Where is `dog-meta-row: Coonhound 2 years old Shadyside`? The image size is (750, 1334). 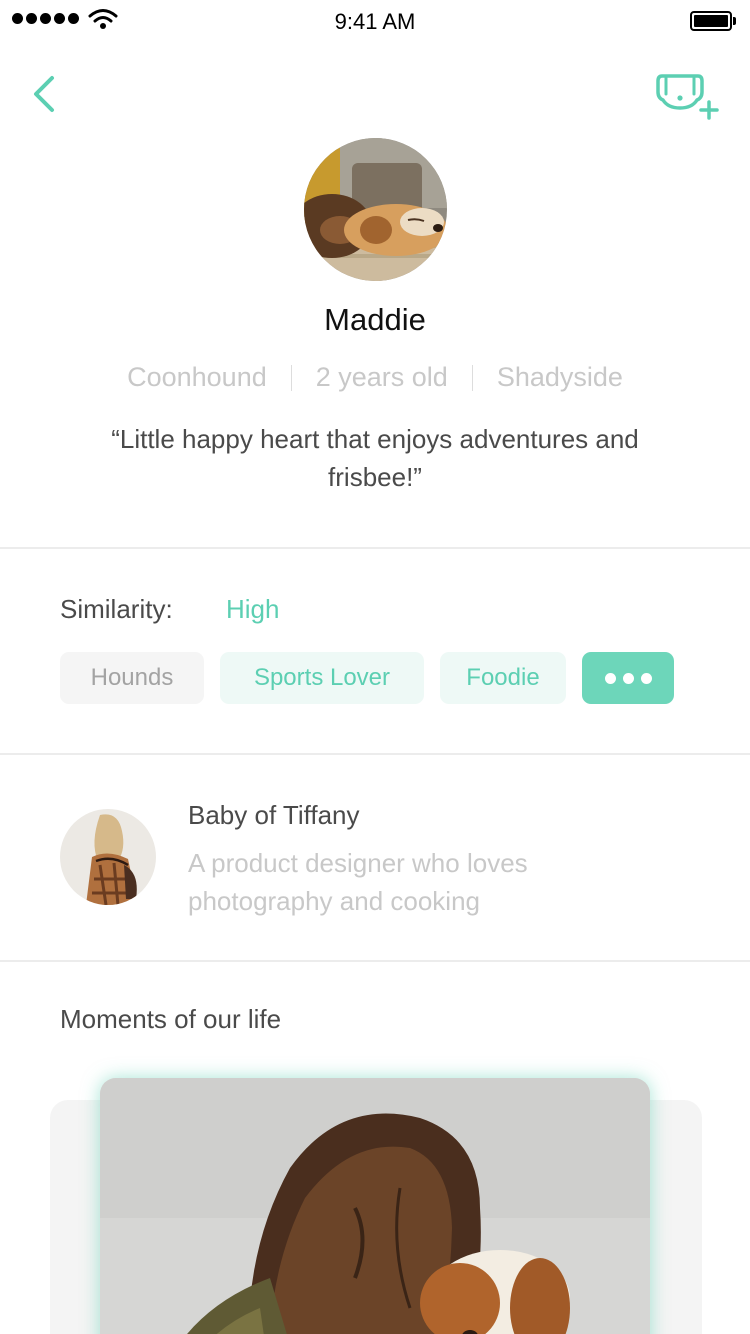
dog-meta-row: Coonhound 2 years old Shadyside is located at coordinates (375, 377).